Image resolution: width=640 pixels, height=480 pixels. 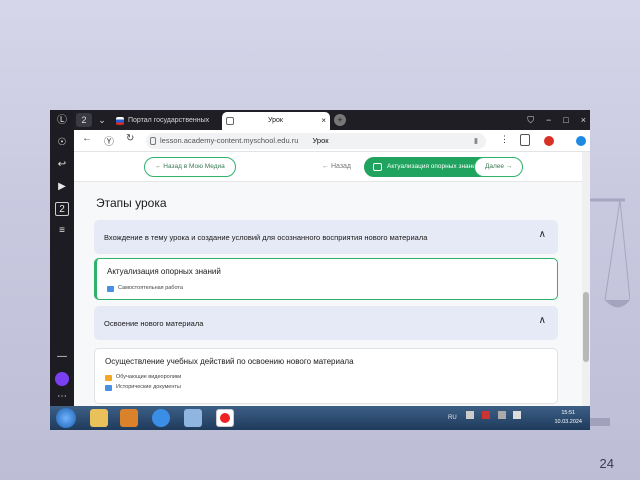 I want to click on language-indicator: RU, so click(x=452, y=418).